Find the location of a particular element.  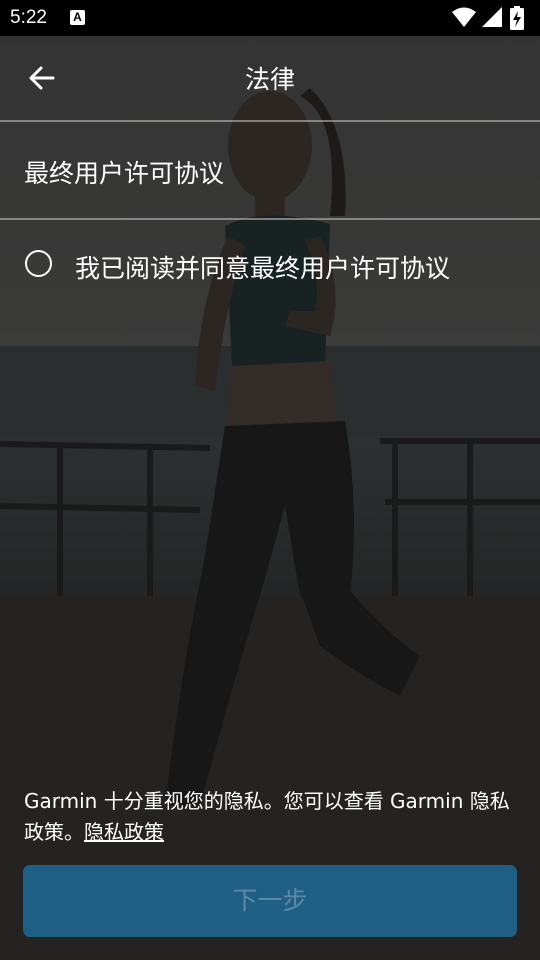

eula-label: 最终用户许可协议 is located at coordinates (124, 173).